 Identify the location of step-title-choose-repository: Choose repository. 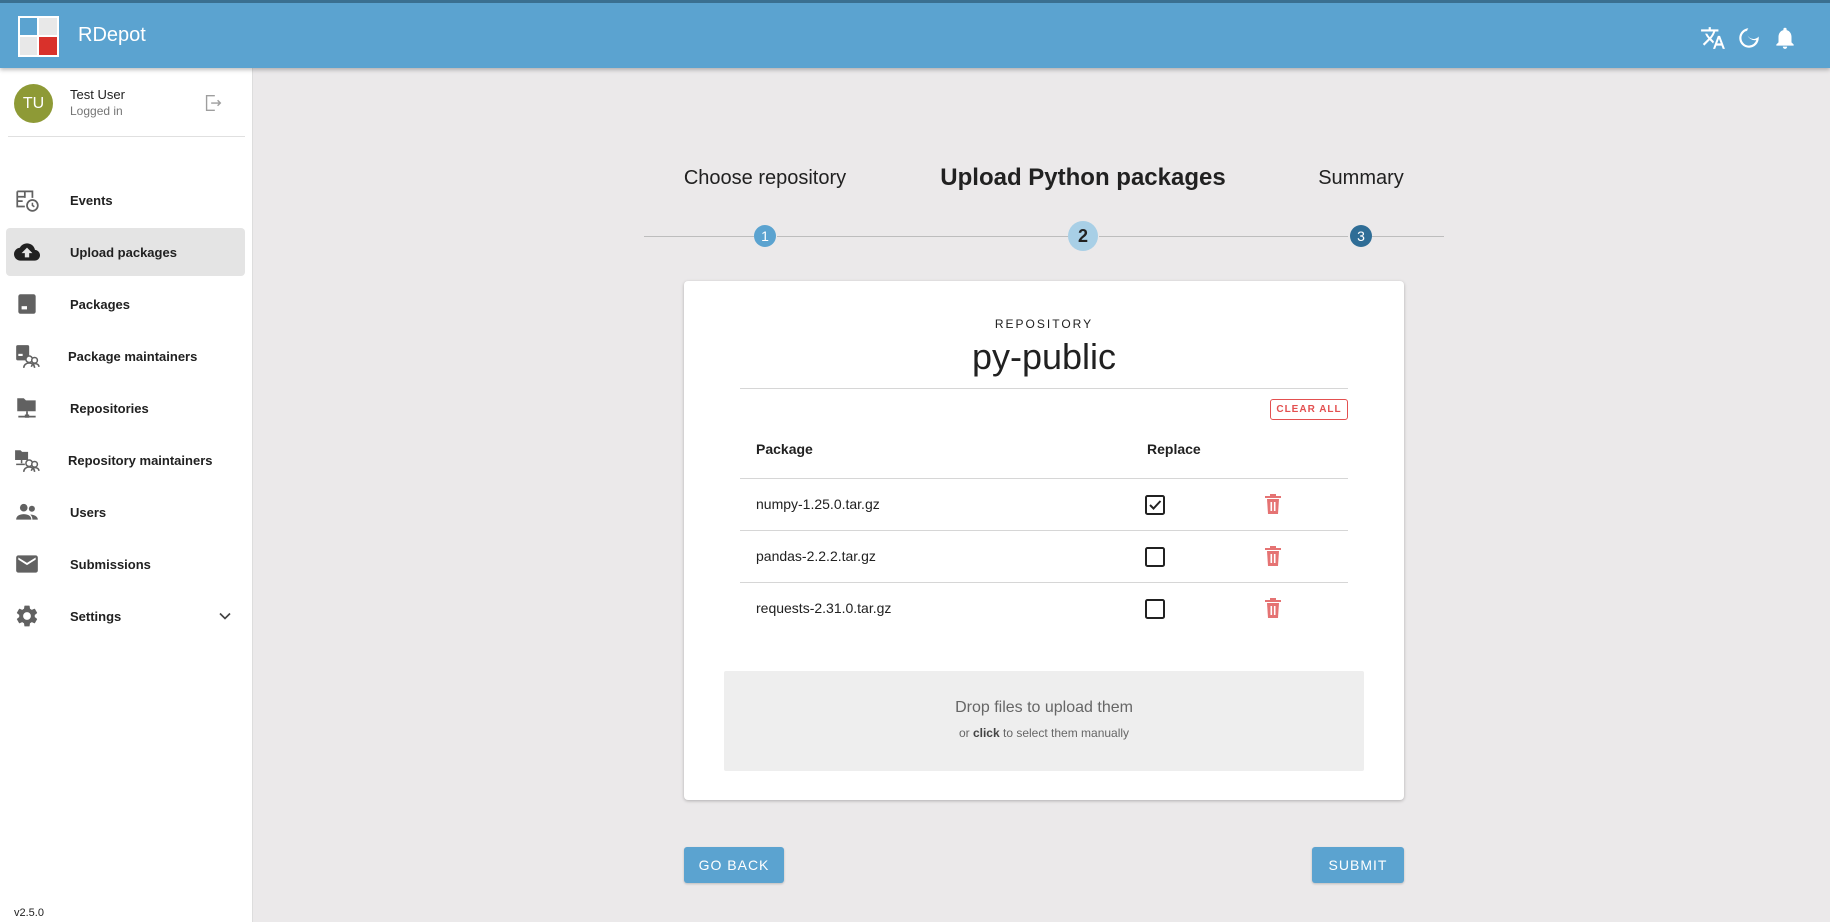
(765, 178).